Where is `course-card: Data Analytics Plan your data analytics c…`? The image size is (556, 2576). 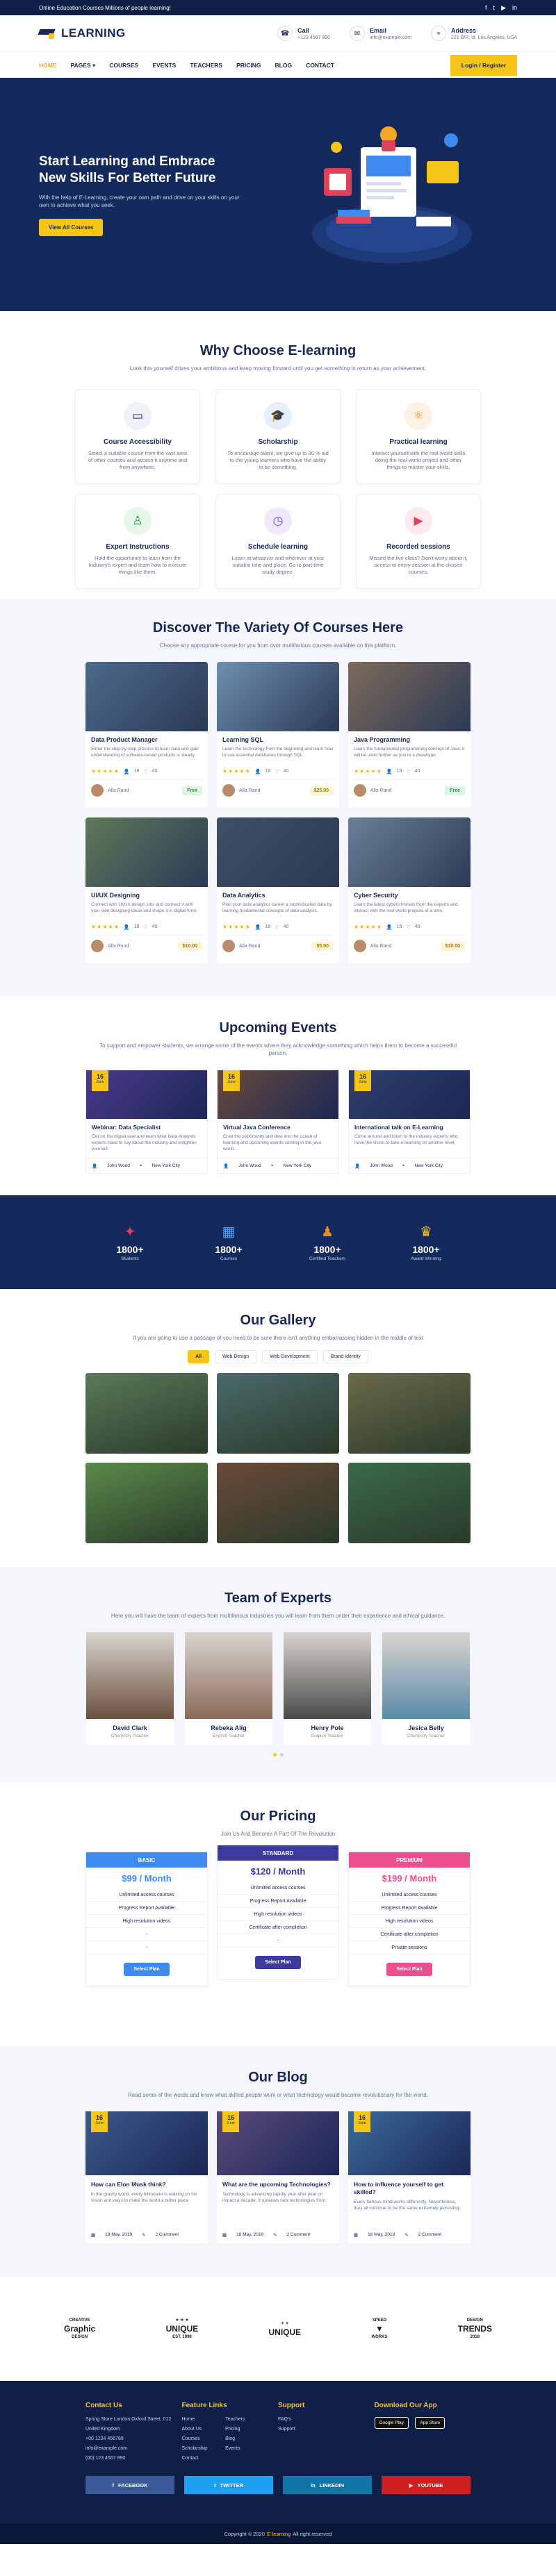
course-card: Data Analytics Plan your data analytics c… is located at coordinates (278, 890).